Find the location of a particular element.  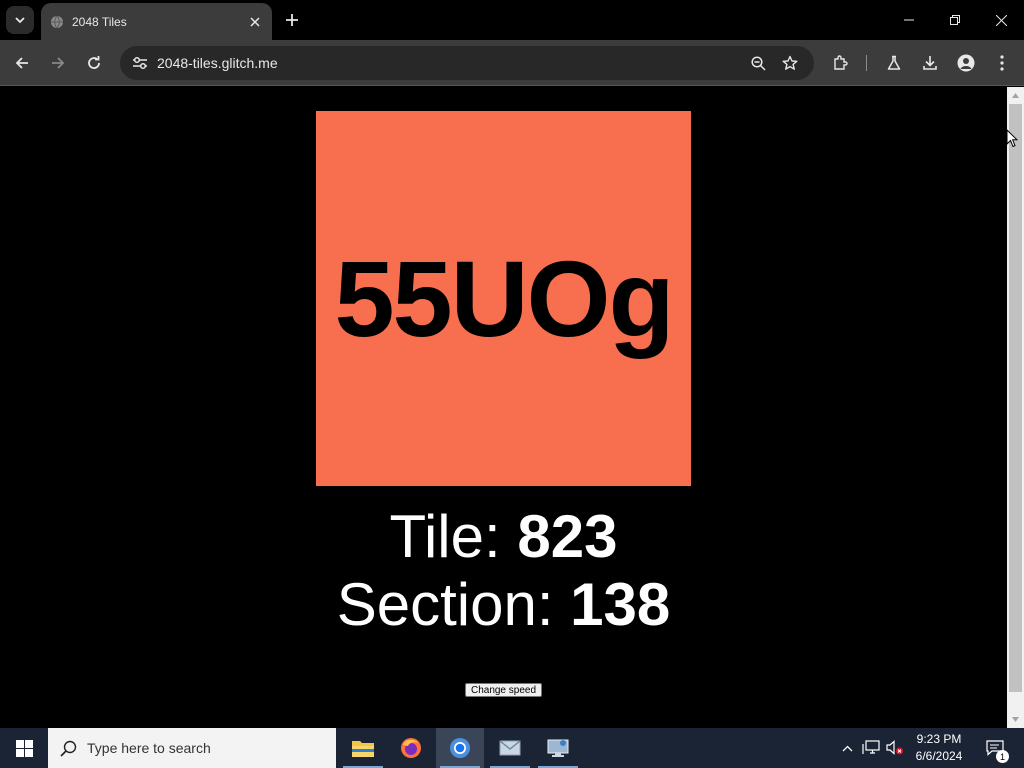

tile-text: 55UOg is located at coordinates (504, 298).